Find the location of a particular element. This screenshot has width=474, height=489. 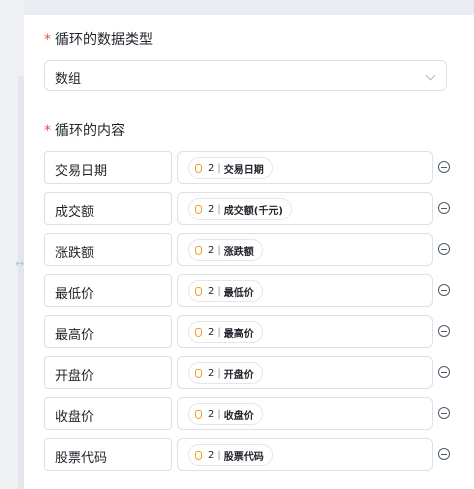

loop-content-label: * 循环的内容 is located at coordinates (84, 130).